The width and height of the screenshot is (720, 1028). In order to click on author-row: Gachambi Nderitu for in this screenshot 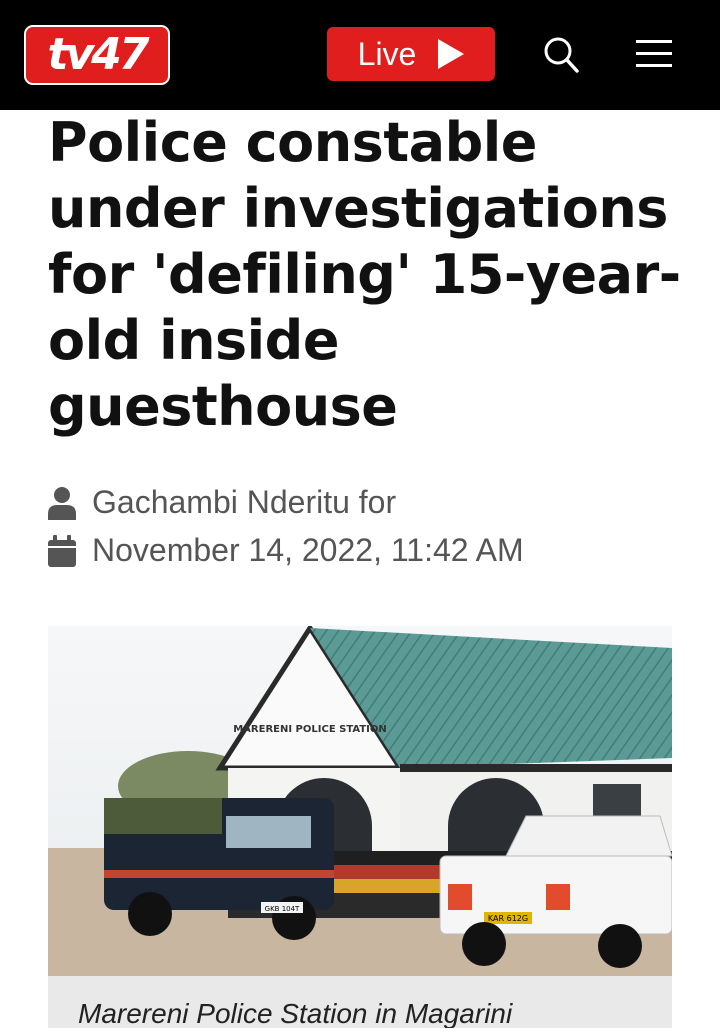, I will do `click(222, 502)`.